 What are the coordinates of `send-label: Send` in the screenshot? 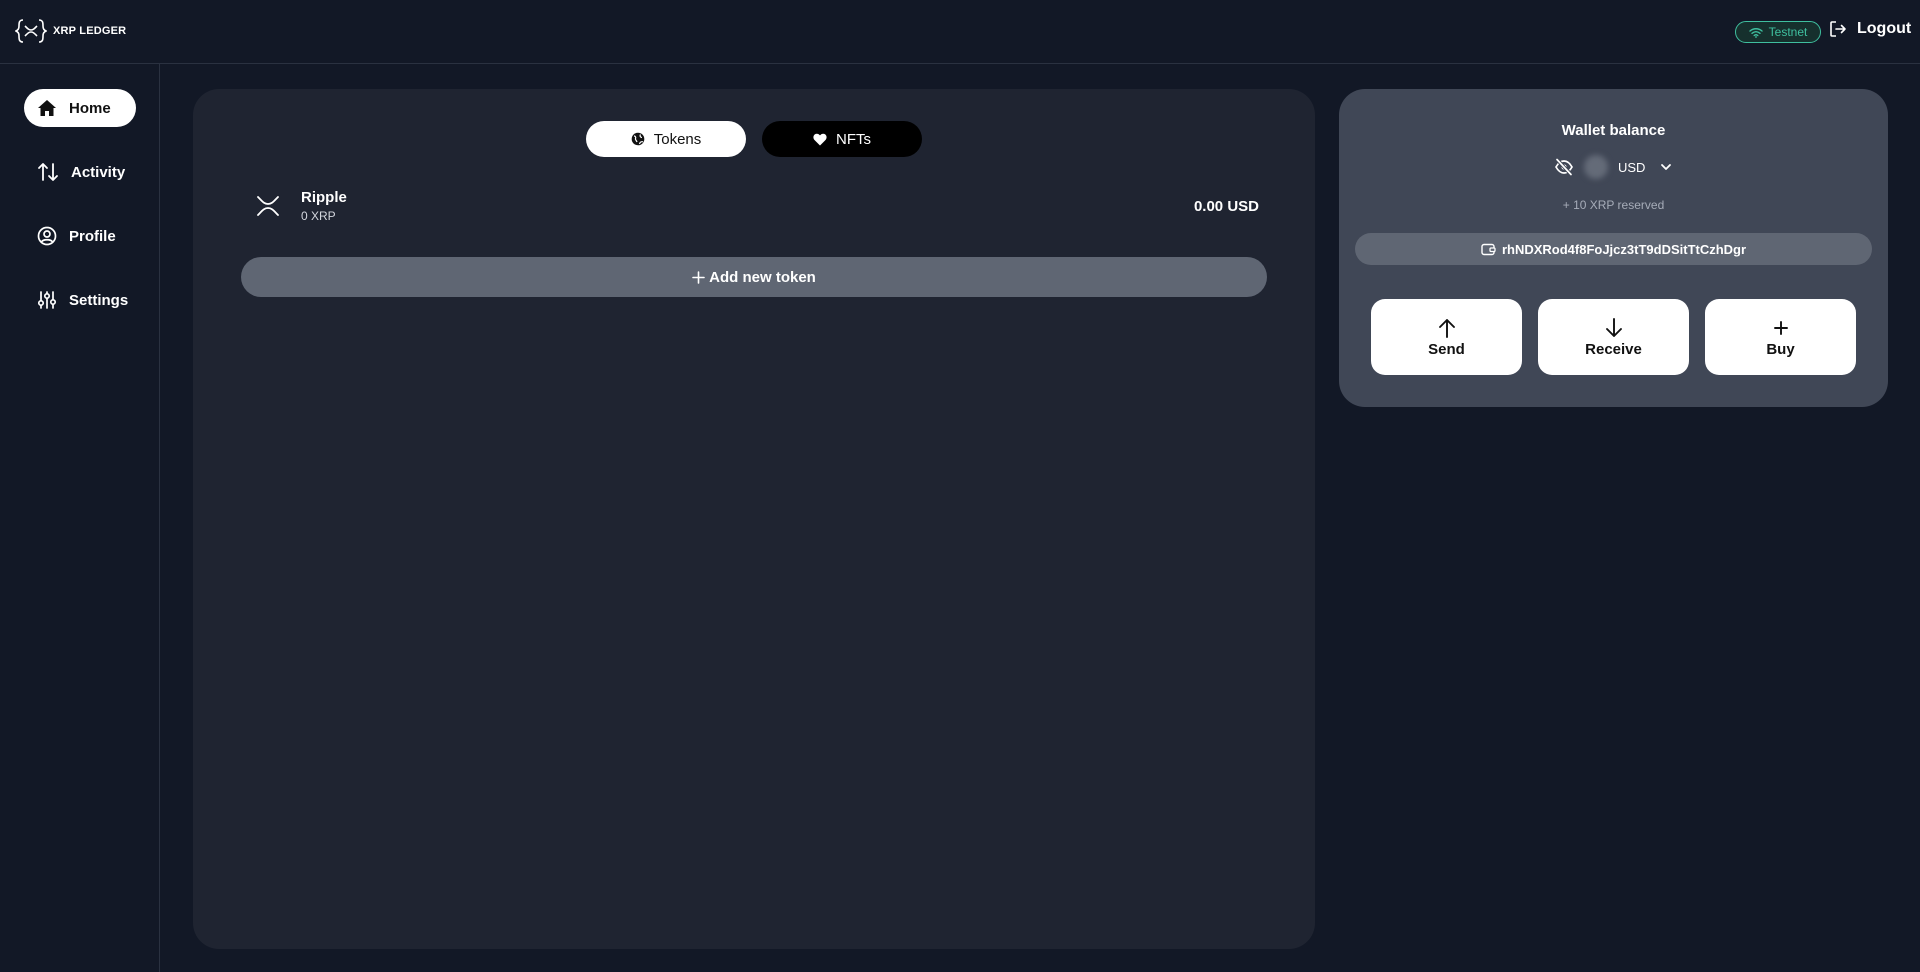 It's located at (1446, 349).